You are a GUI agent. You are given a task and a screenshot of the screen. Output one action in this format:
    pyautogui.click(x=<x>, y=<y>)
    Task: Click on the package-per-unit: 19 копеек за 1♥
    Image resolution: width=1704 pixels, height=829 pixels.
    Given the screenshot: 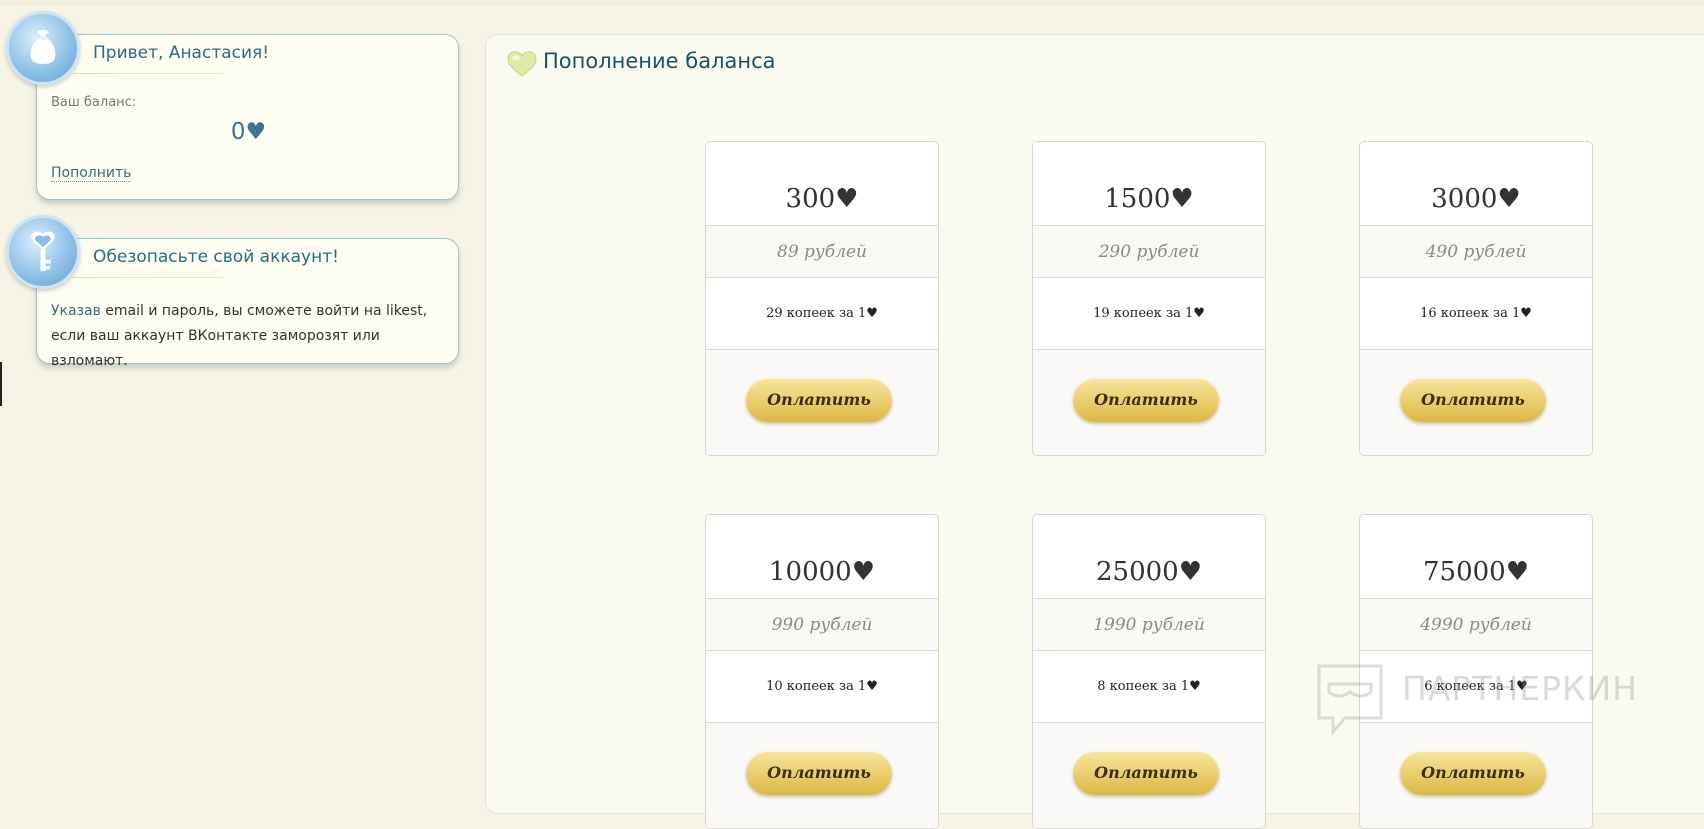 What is the action you would take?
    pyautogui.click(x=1149, y=314)
    